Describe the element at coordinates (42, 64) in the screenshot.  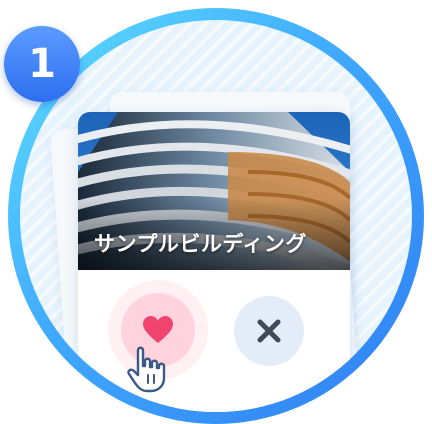
I see `step-number-badge: 1` at that location.